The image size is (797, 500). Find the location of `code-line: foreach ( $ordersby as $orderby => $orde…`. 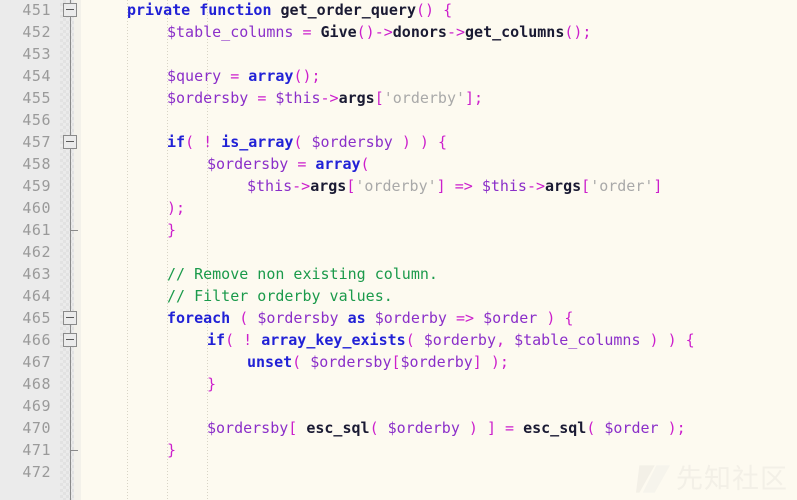

code-line: foreach ( $ordersby as $orderby => $orde… is located at coordinates (370, 318).